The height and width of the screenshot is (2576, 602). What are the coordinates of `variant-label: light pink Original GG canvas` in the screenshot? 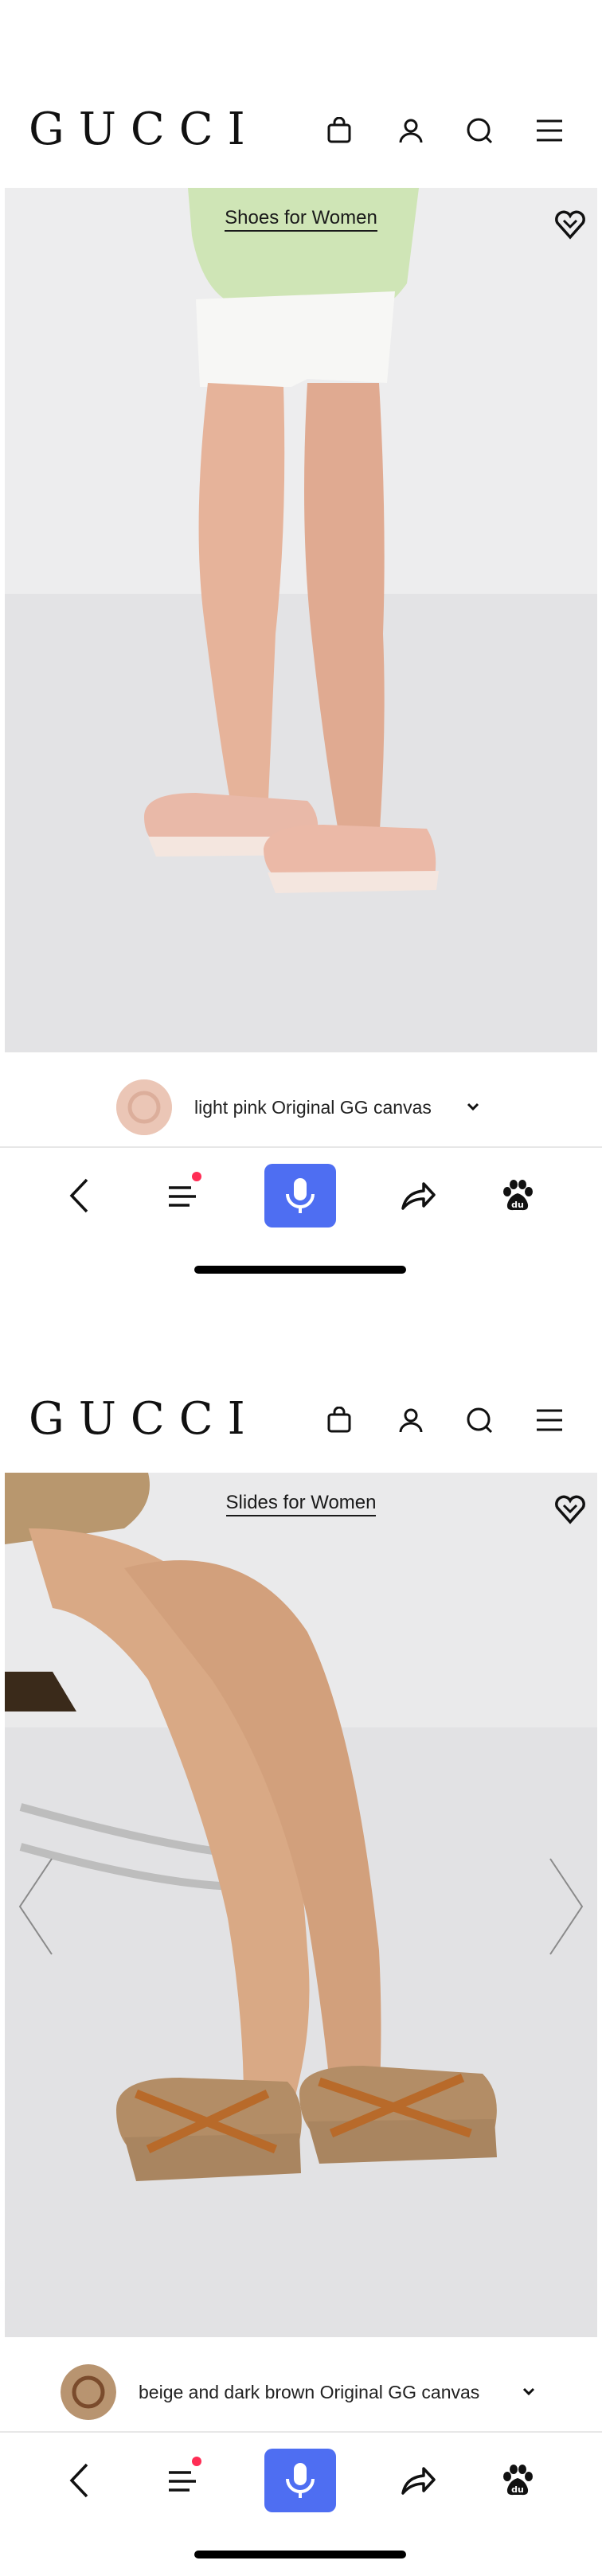 It's located at (313, 1107).